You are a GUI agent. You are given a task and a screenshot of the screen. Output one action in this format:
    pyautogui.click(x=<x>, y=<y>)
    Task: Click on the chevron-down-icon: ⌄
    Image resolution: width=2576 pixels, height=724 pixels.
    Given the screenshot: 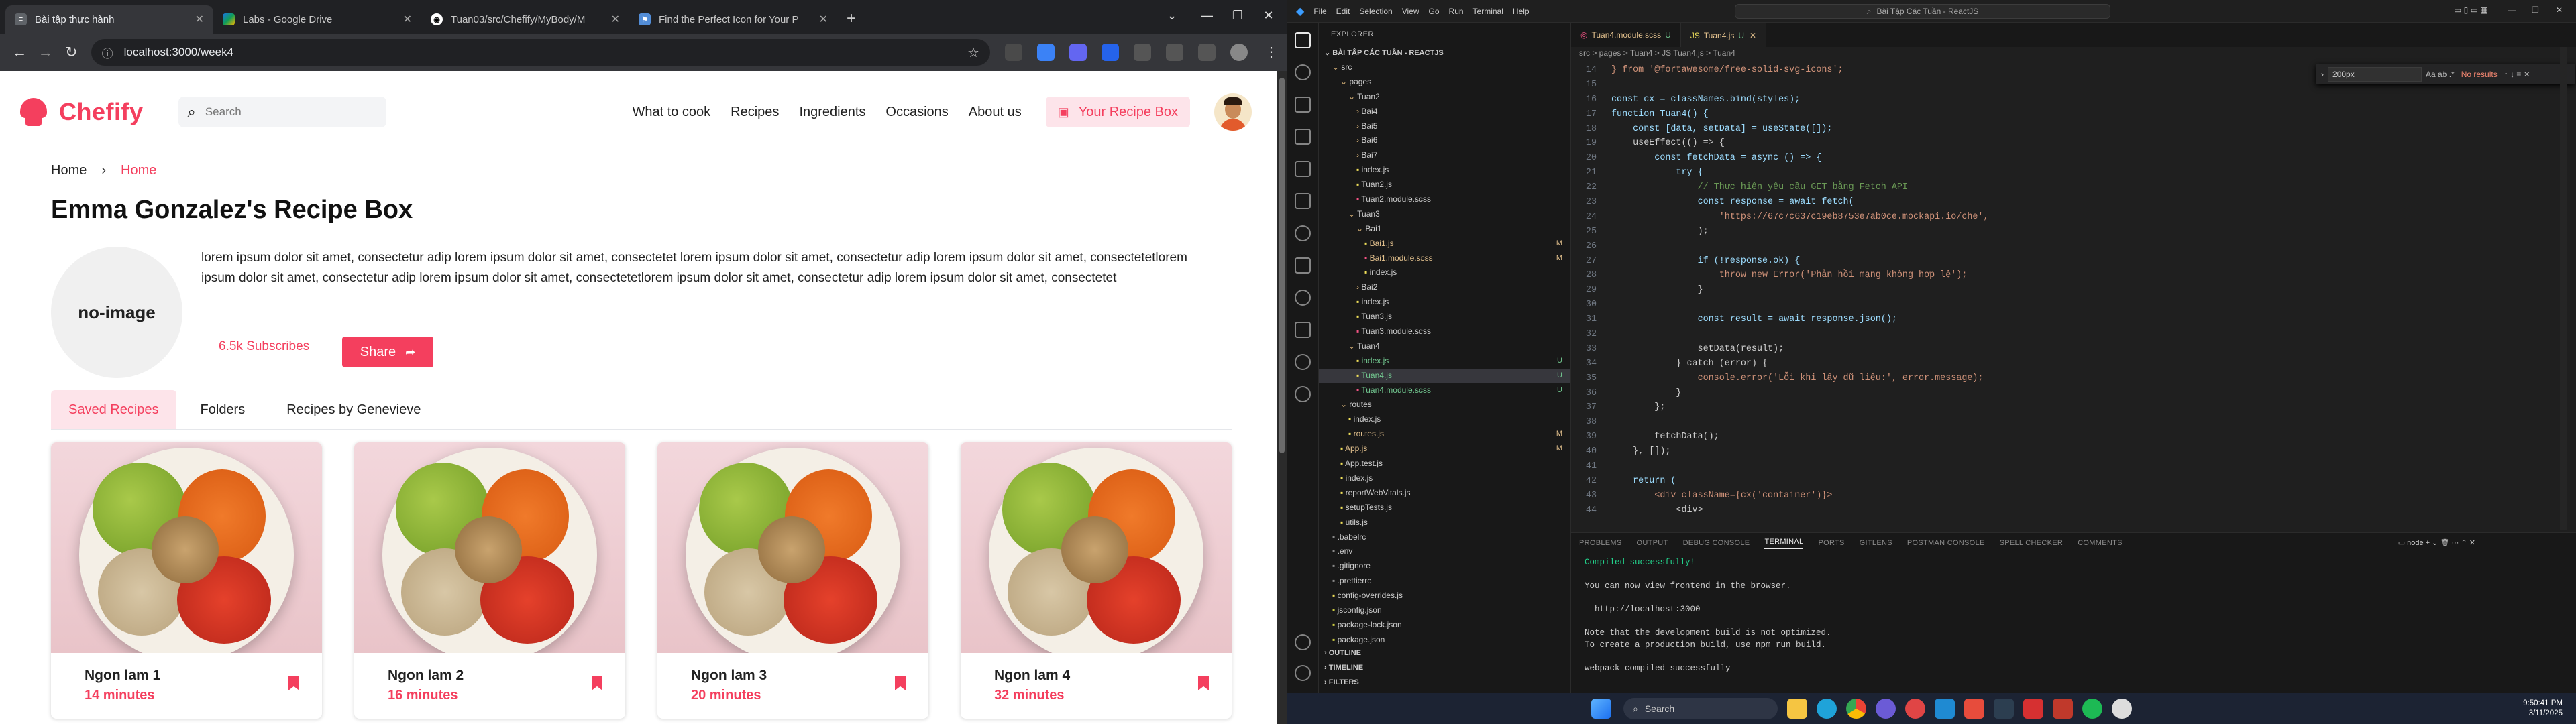 What is the action you would take?
    pyautogui.click(x=1172, y=15)
    